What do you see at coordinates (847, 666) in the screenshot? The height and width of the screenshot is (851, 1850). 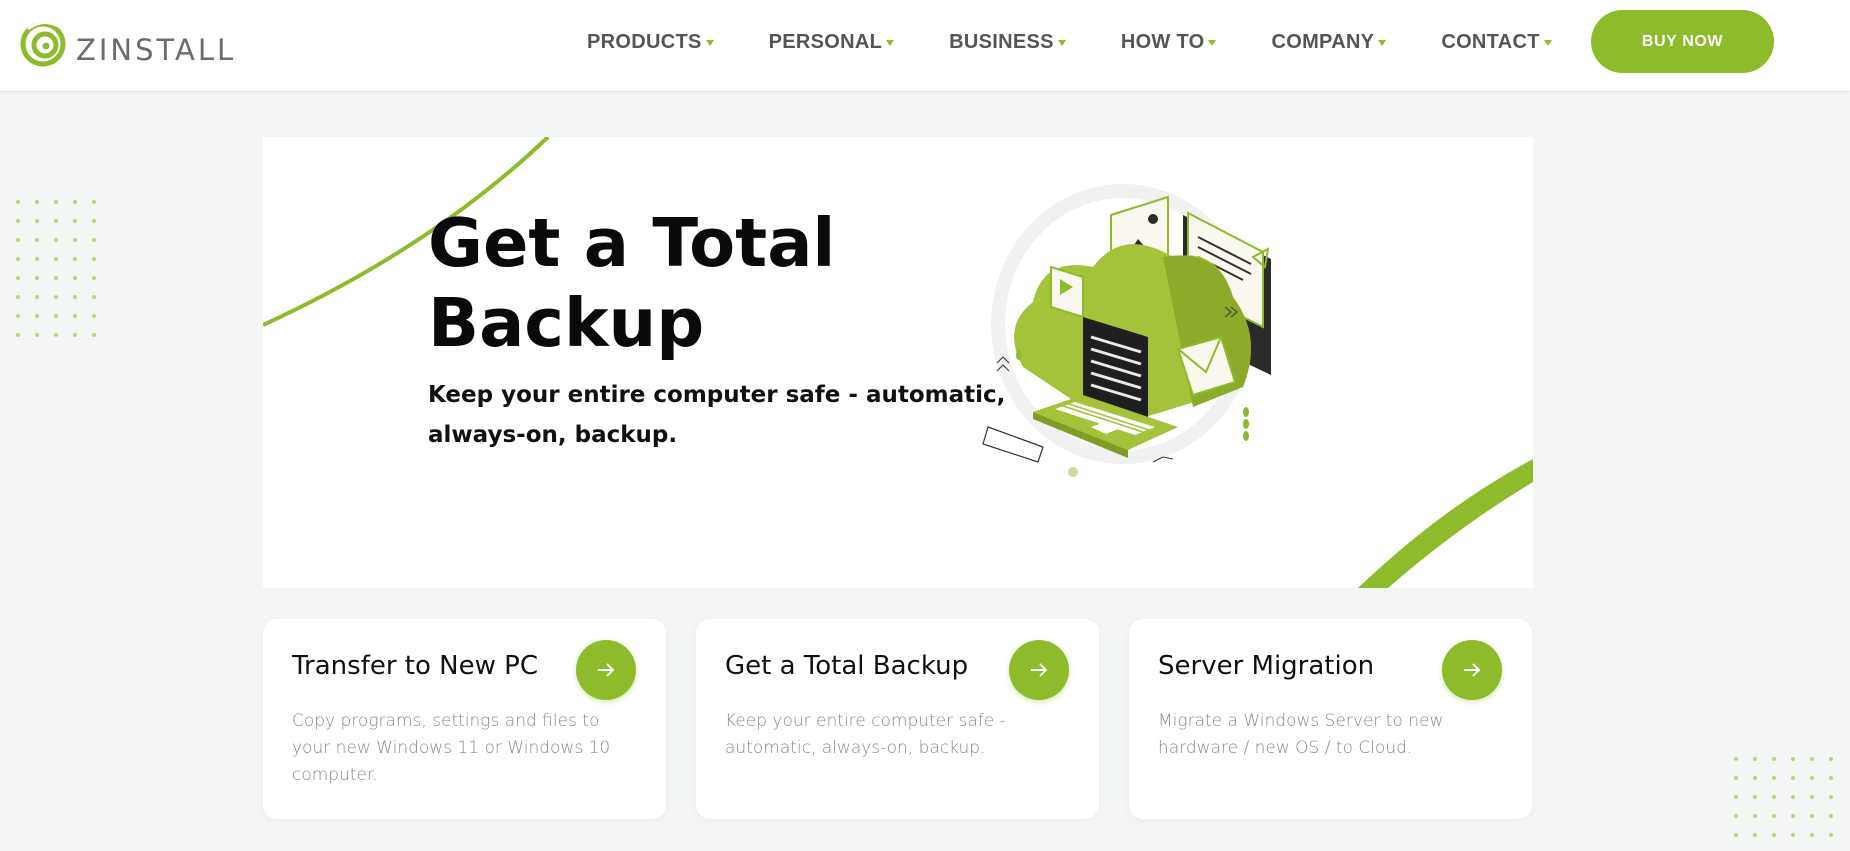 I see `card-title: Get a Total Backup` at bounding box center [847, 666].